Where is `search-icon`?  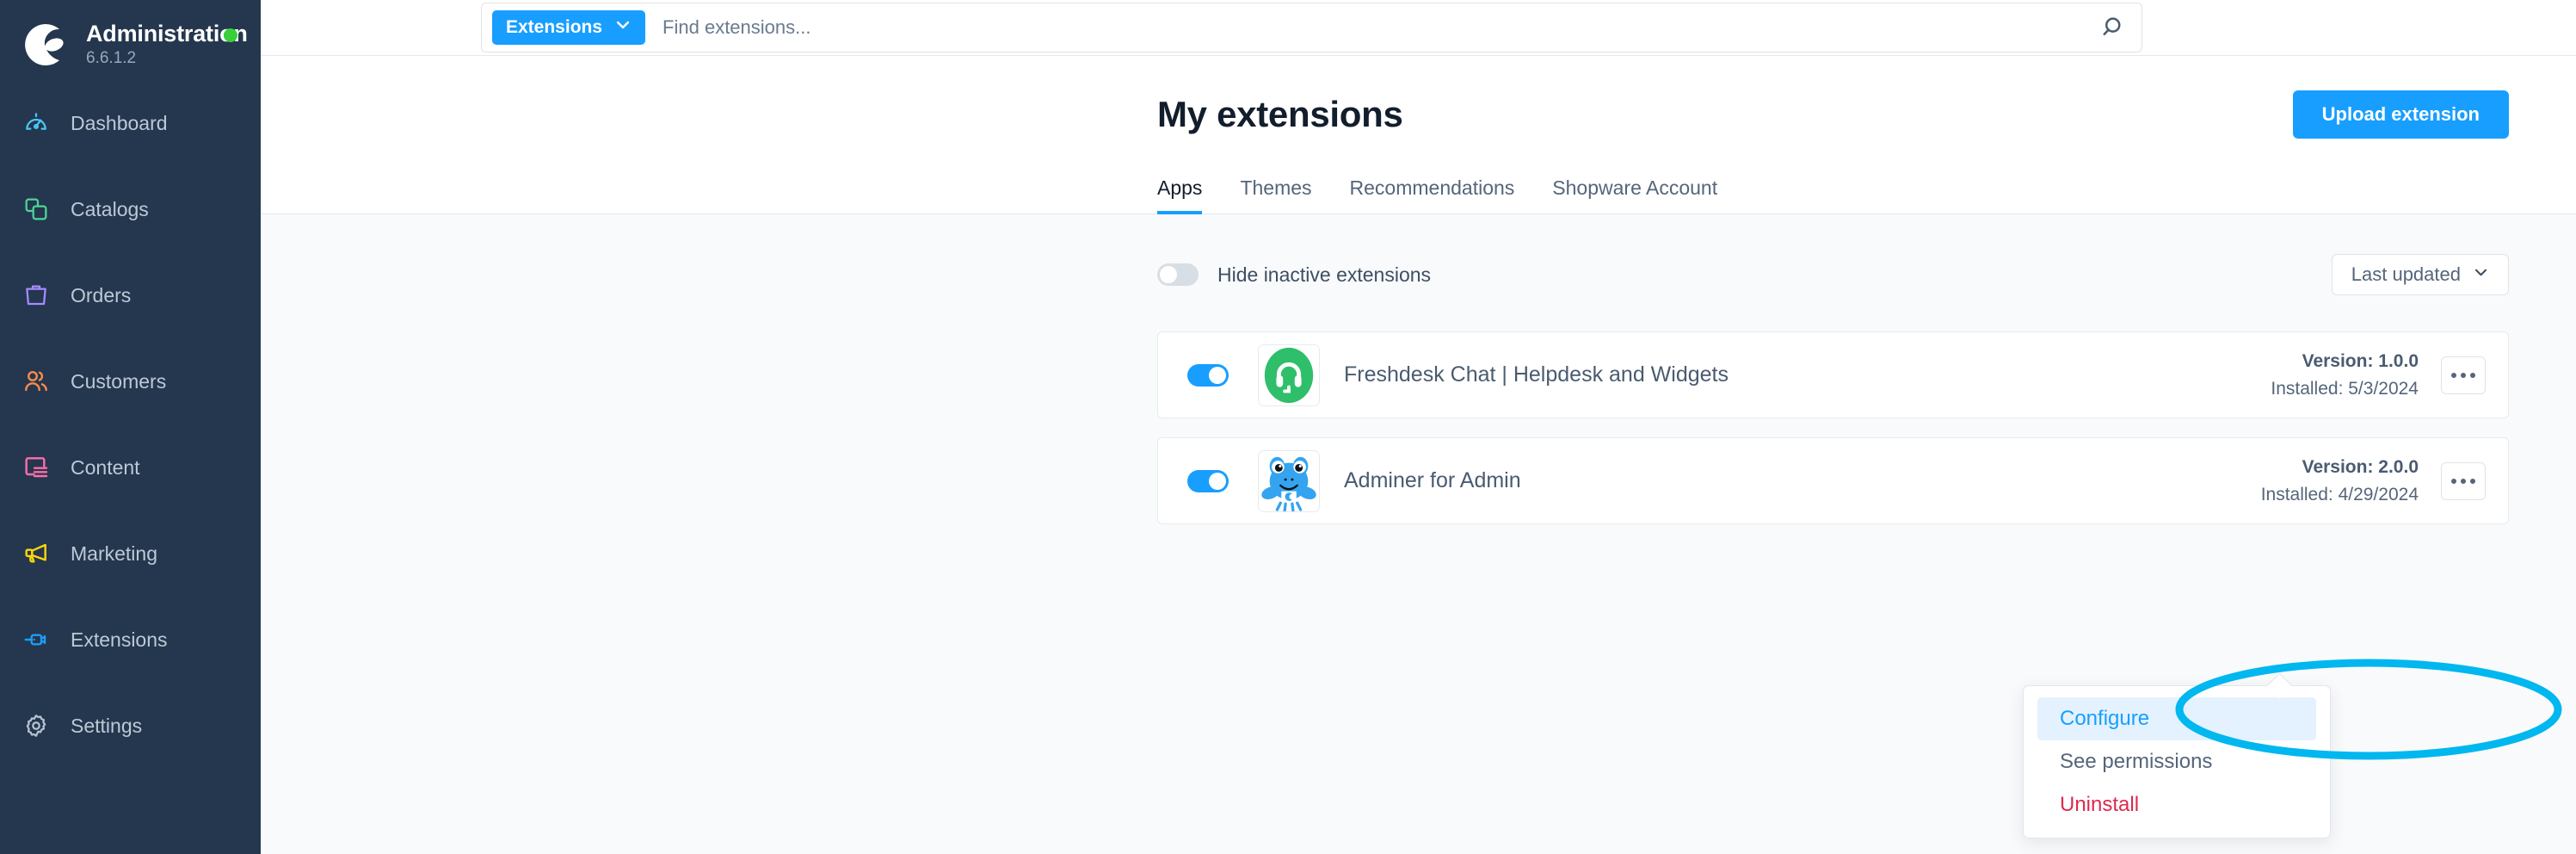 search-icon is located at coordinates (2114, 28).